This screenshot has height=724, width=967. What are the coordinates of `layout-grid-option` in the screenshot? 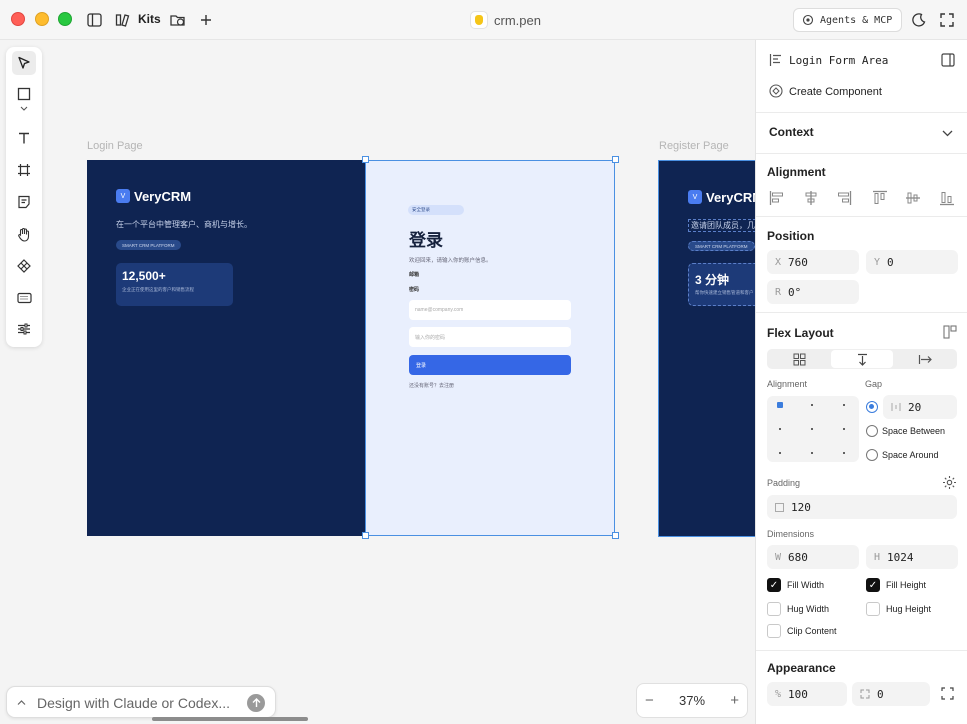 It's located at (799, 359).